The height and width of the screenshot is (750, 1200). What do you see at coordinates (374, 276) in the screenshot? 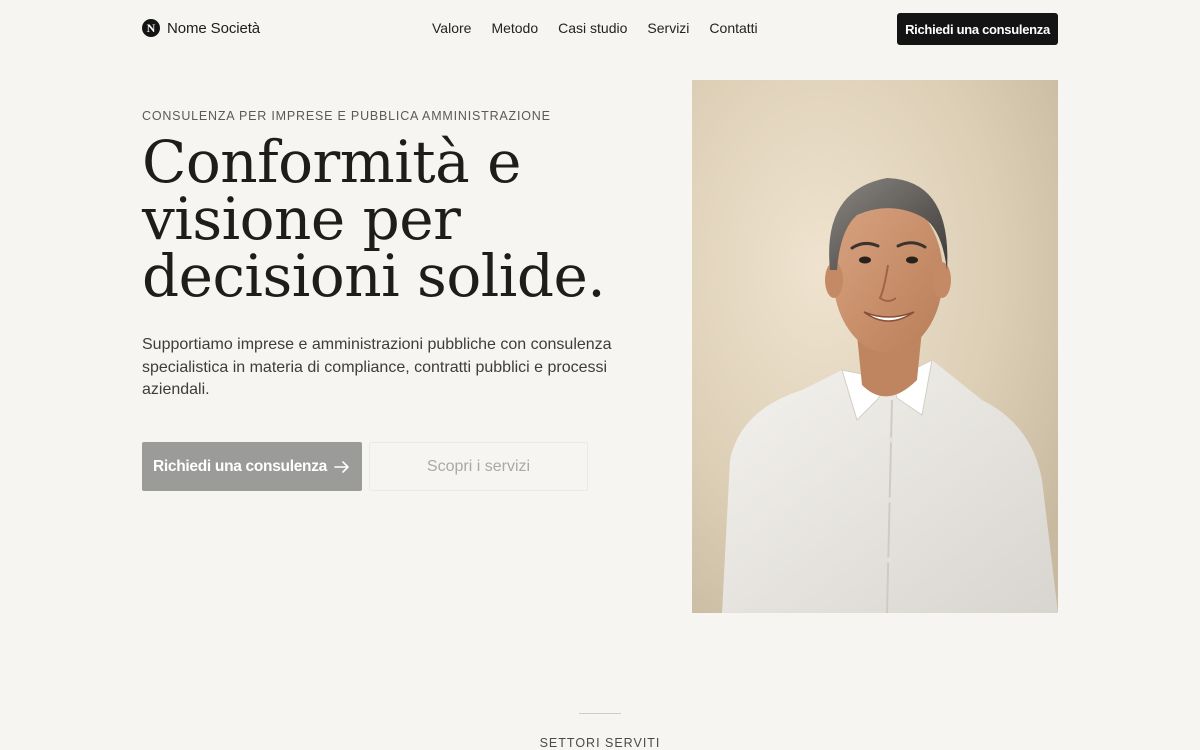
I see `hero-headline-line-3: decisioni solide.` at bounding box center [374, 276].